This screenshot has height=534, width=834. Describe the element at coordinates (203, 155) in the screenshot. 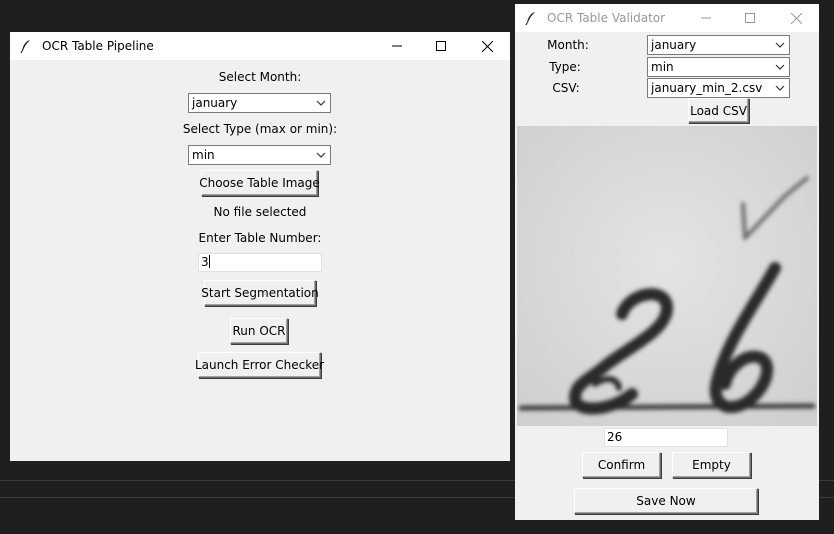

I see `type-combobox-value: min` at that location.